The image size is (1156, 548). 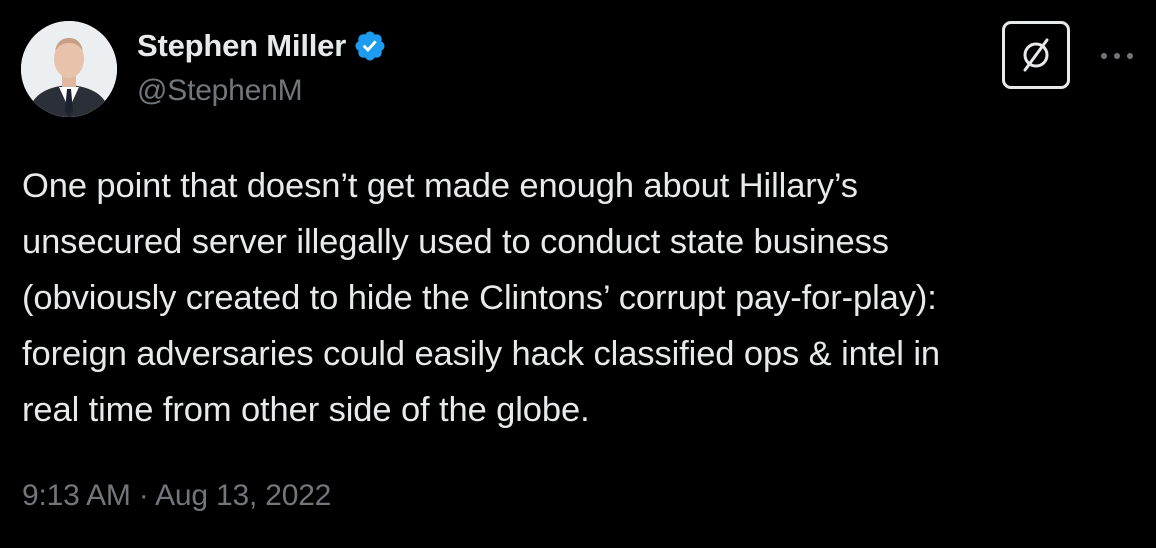 I want to click on name-row: Stephen Miller, so click(x=262, y=46).